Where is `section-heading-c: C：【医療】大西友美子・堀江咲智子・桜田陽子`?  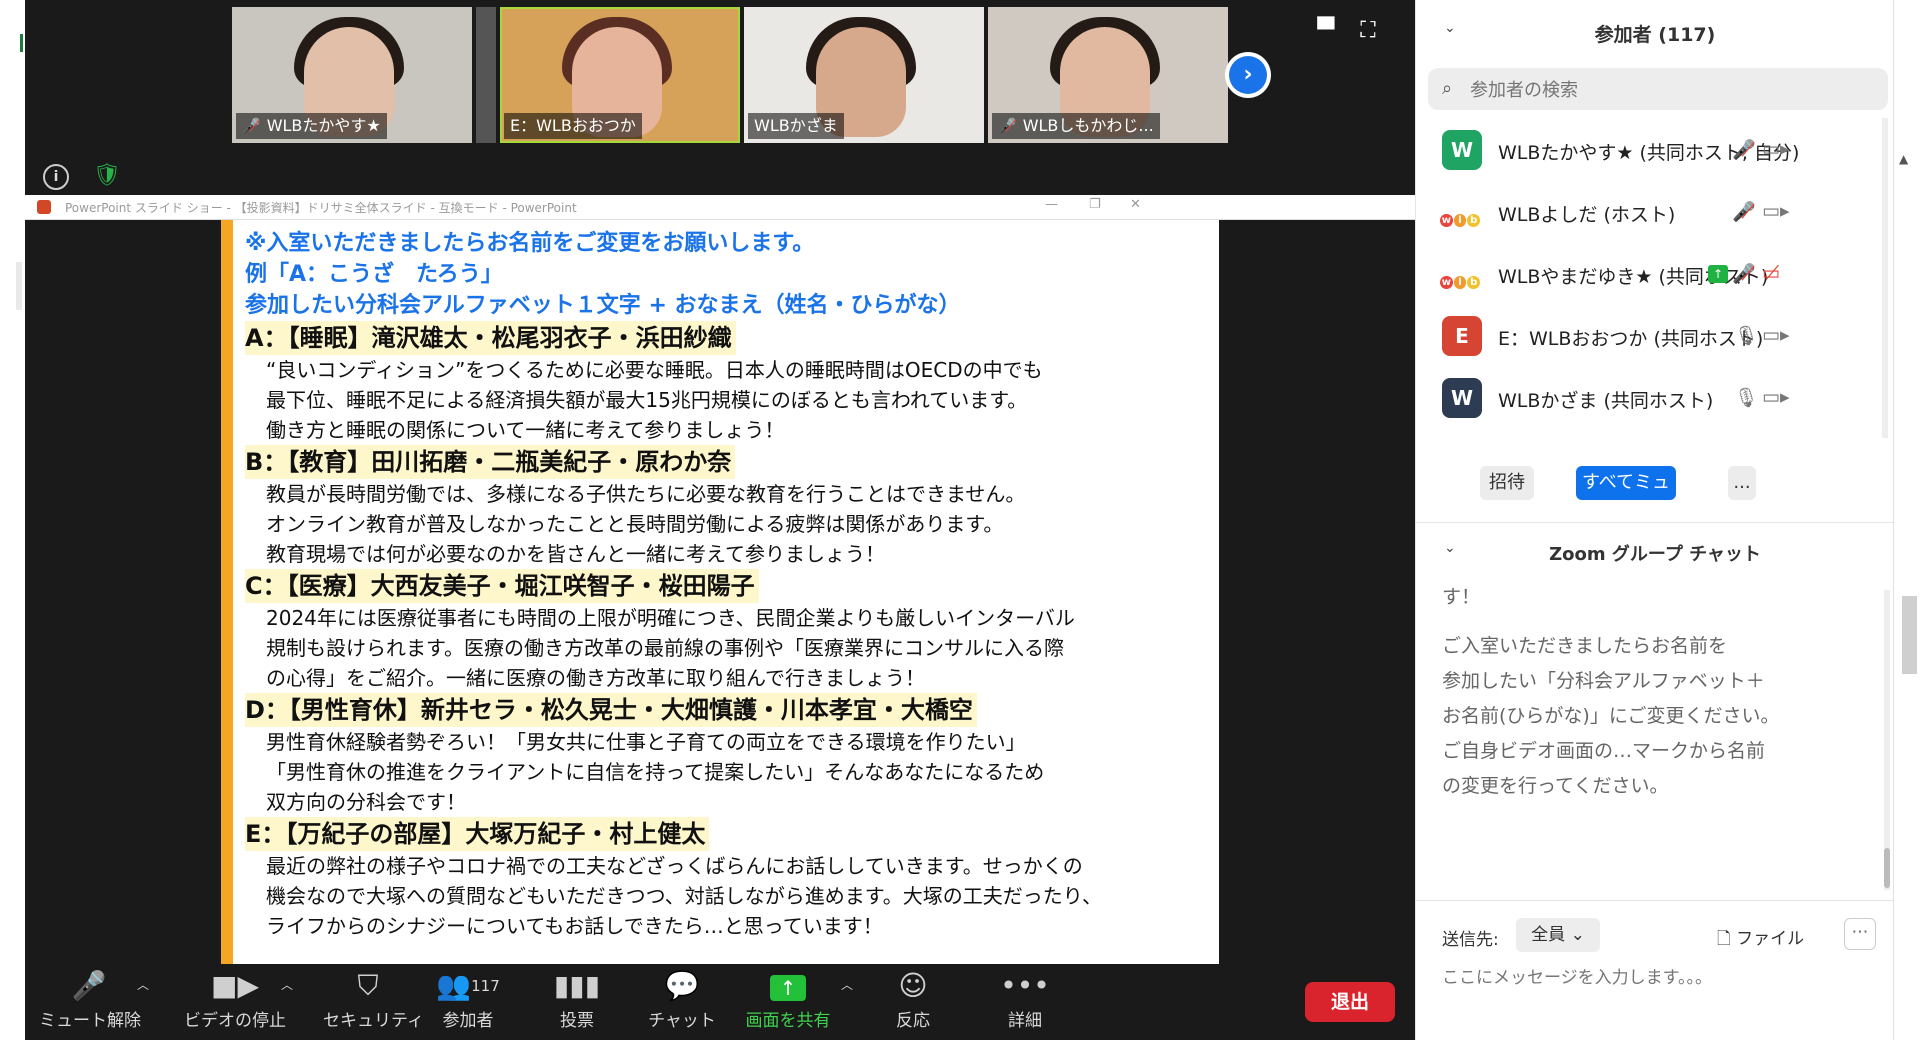
section-heading-c: C：【医療】大西友美子・堀江咲智子・桜田陽子 is located at coordinates (502, 586).